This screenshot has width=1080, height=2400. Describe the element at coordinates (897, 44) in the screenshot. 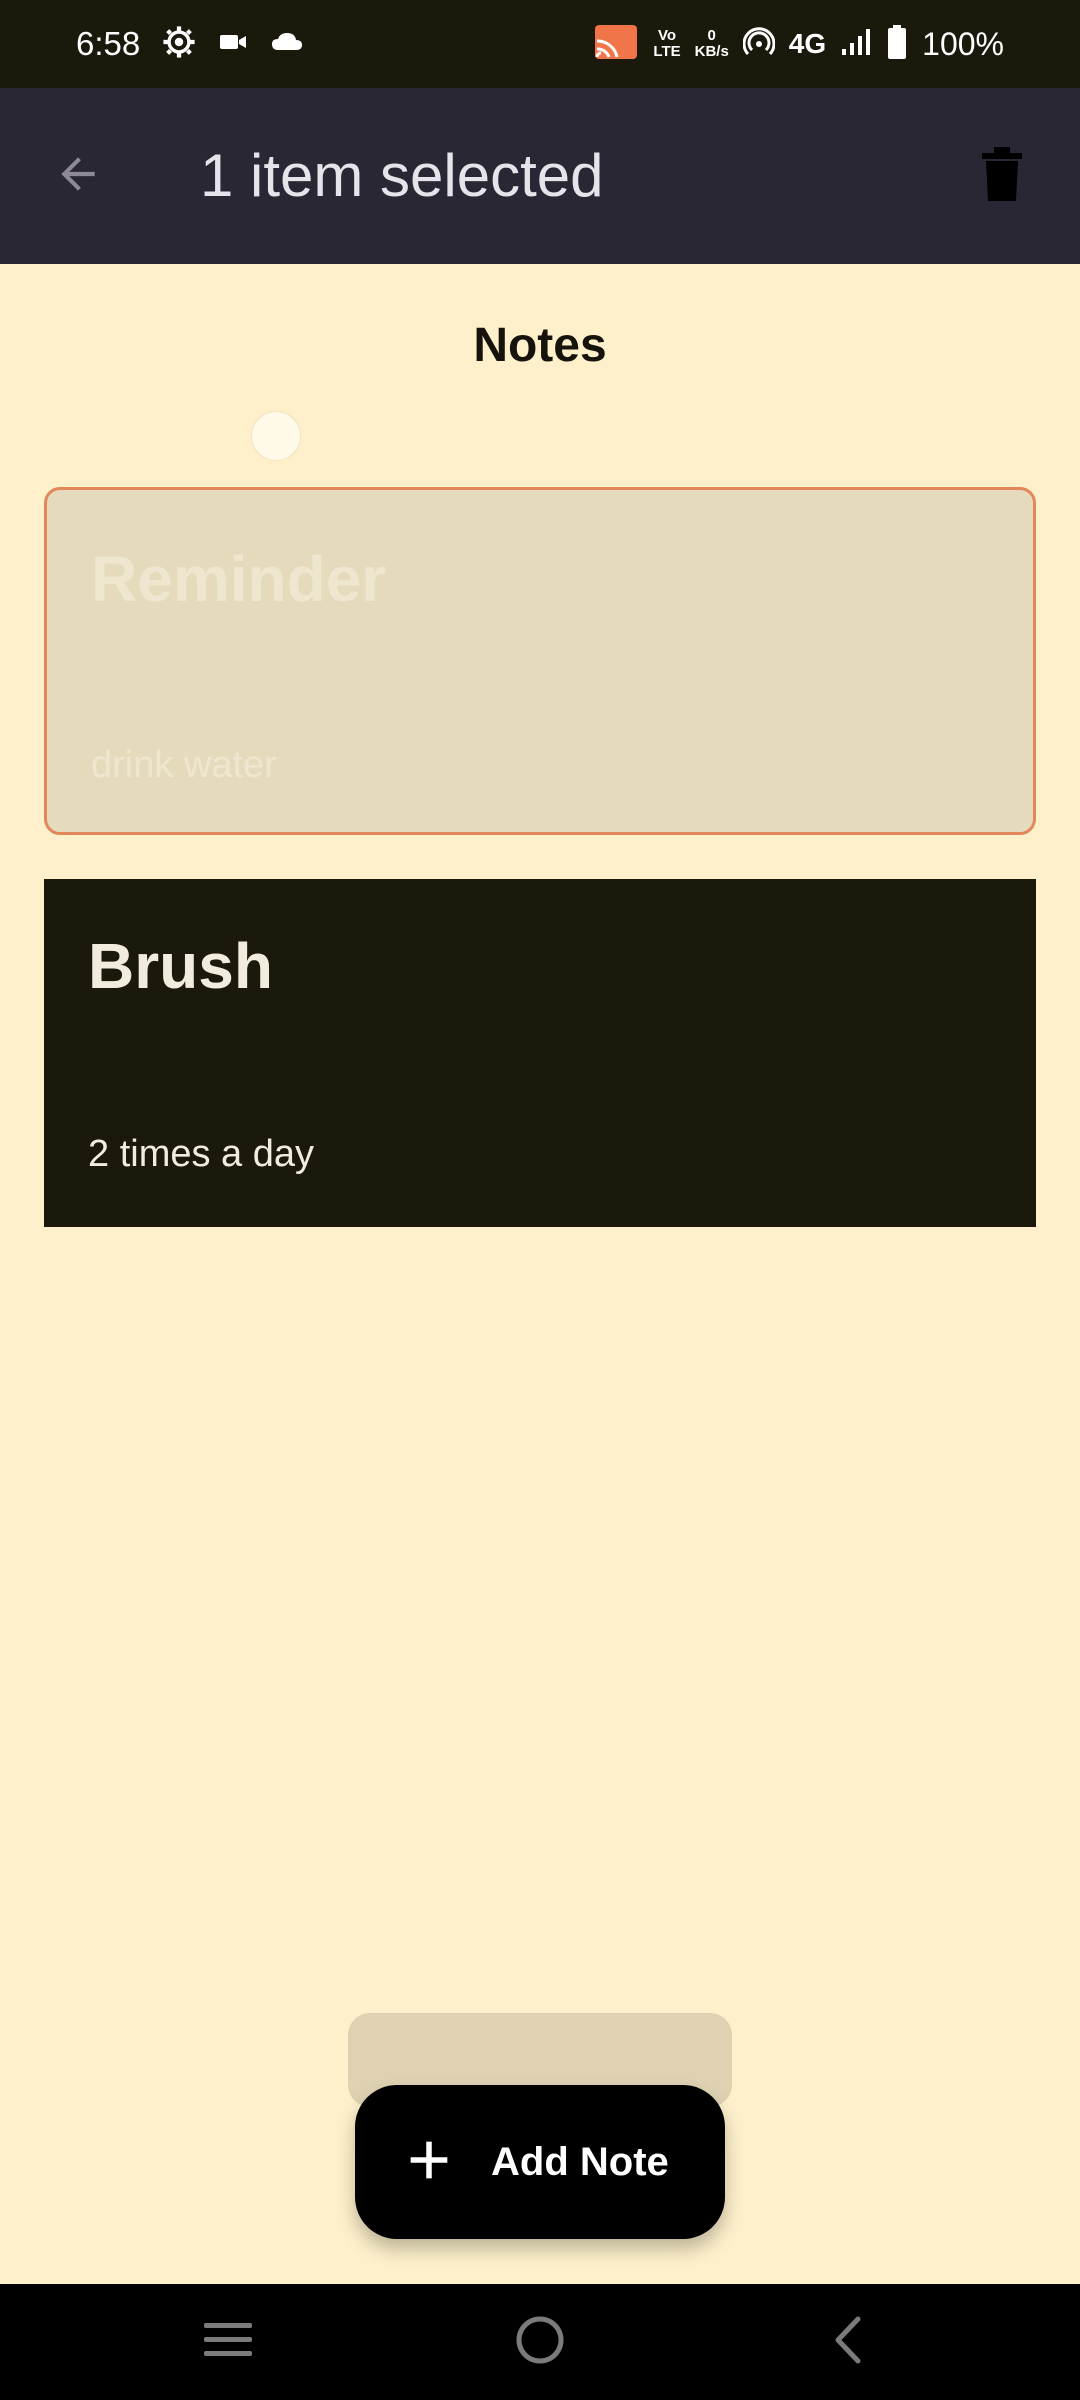

I see `battery-icon` at that location.